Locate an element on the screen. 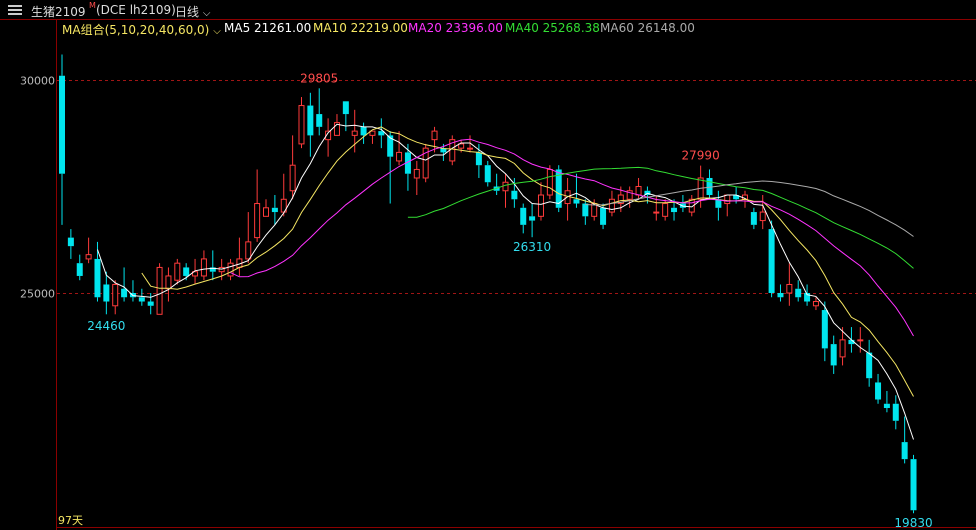 The width and height of the screenshot is (976, 530). price-annotation: 19830 is located at coordinates (913, 523).